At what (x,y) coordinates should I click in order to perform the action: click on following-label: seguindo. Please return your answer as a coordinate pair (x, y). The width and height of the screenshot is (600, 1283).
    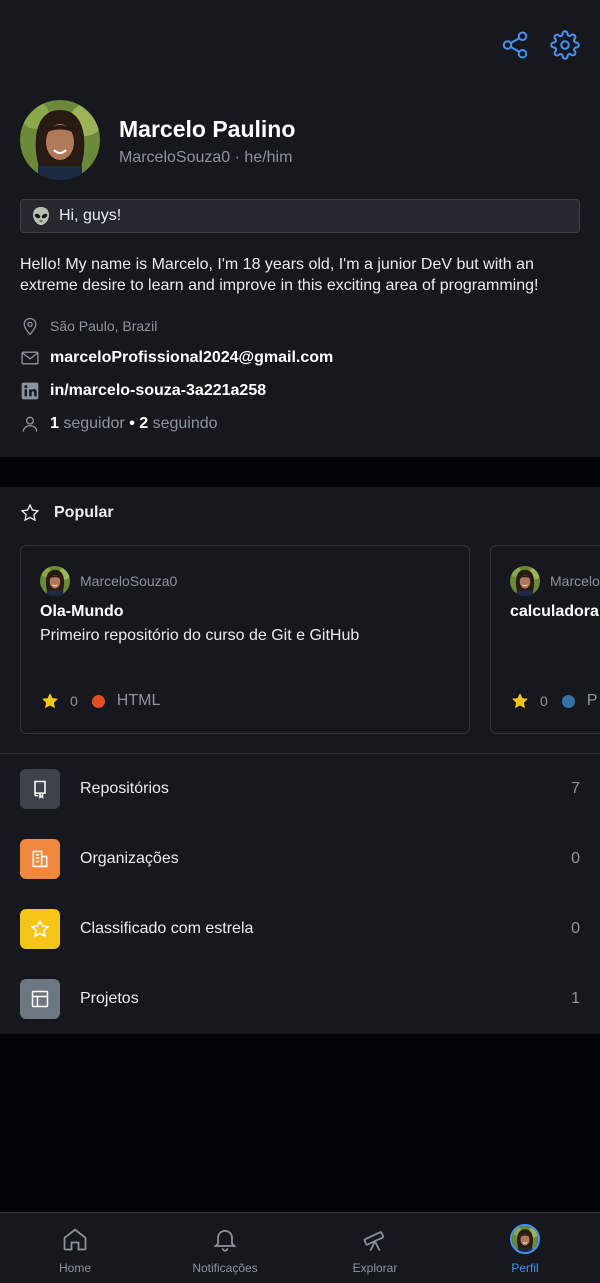
    Looking at the image, I should click on (185, 423).